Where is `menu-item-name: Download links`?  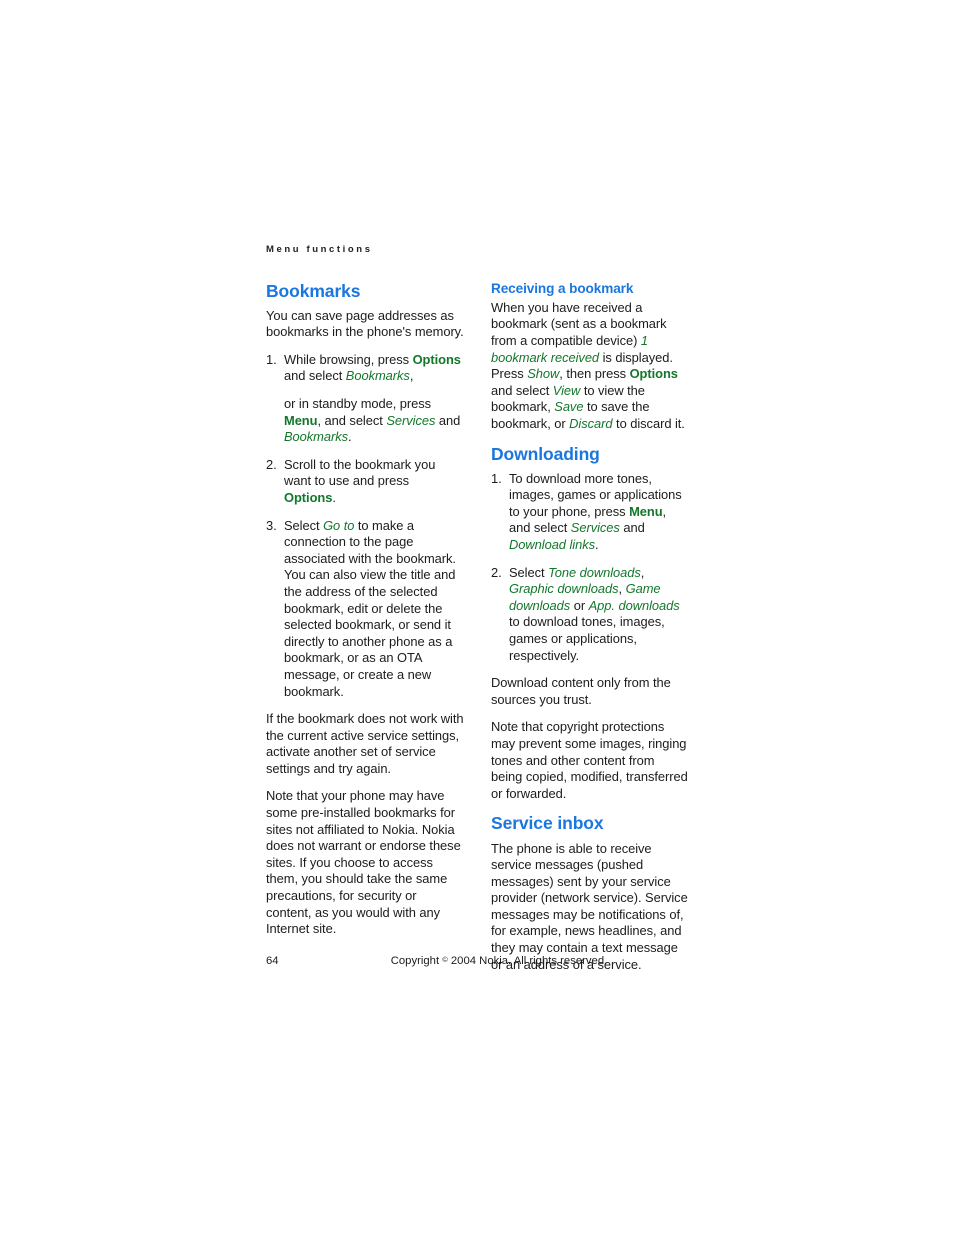
menu-item-name: Download links is located at coordinates (552, 545).